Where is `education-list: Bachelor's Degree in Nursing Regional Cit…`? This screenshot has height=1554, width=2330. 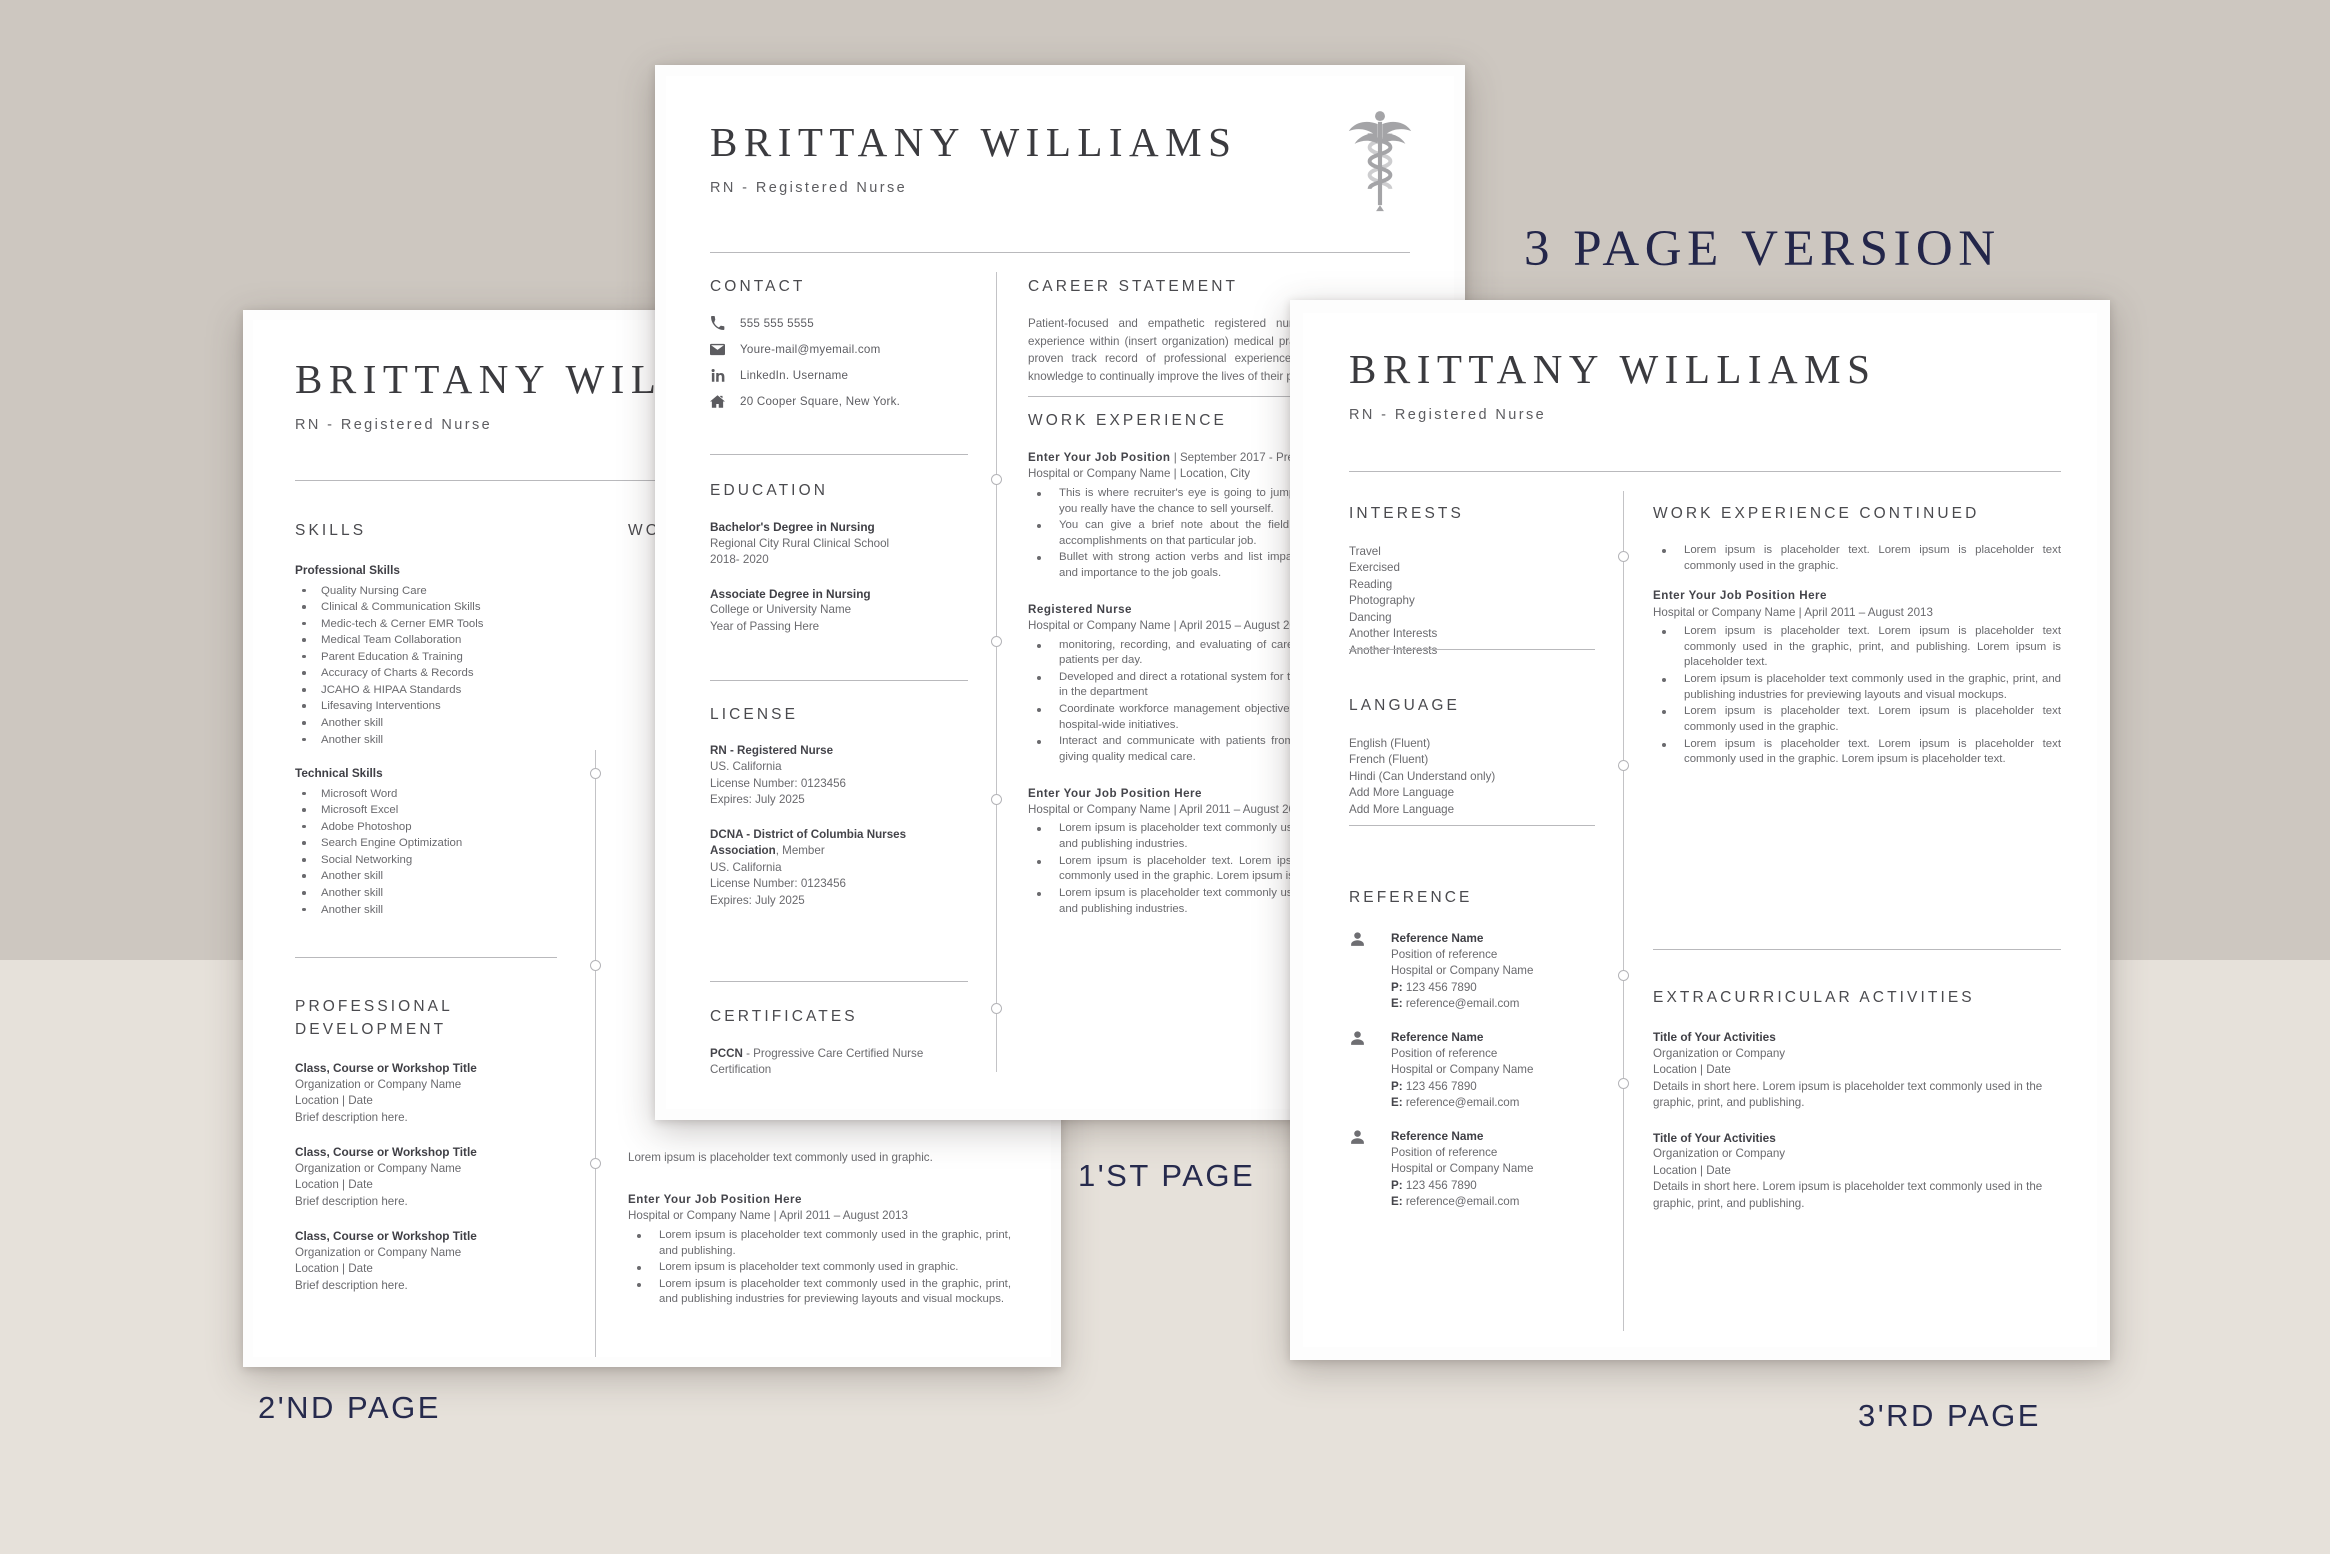 education-list: Bachelor's Degree in Nursing Regional Cit… is located at coordinates (841, 577).